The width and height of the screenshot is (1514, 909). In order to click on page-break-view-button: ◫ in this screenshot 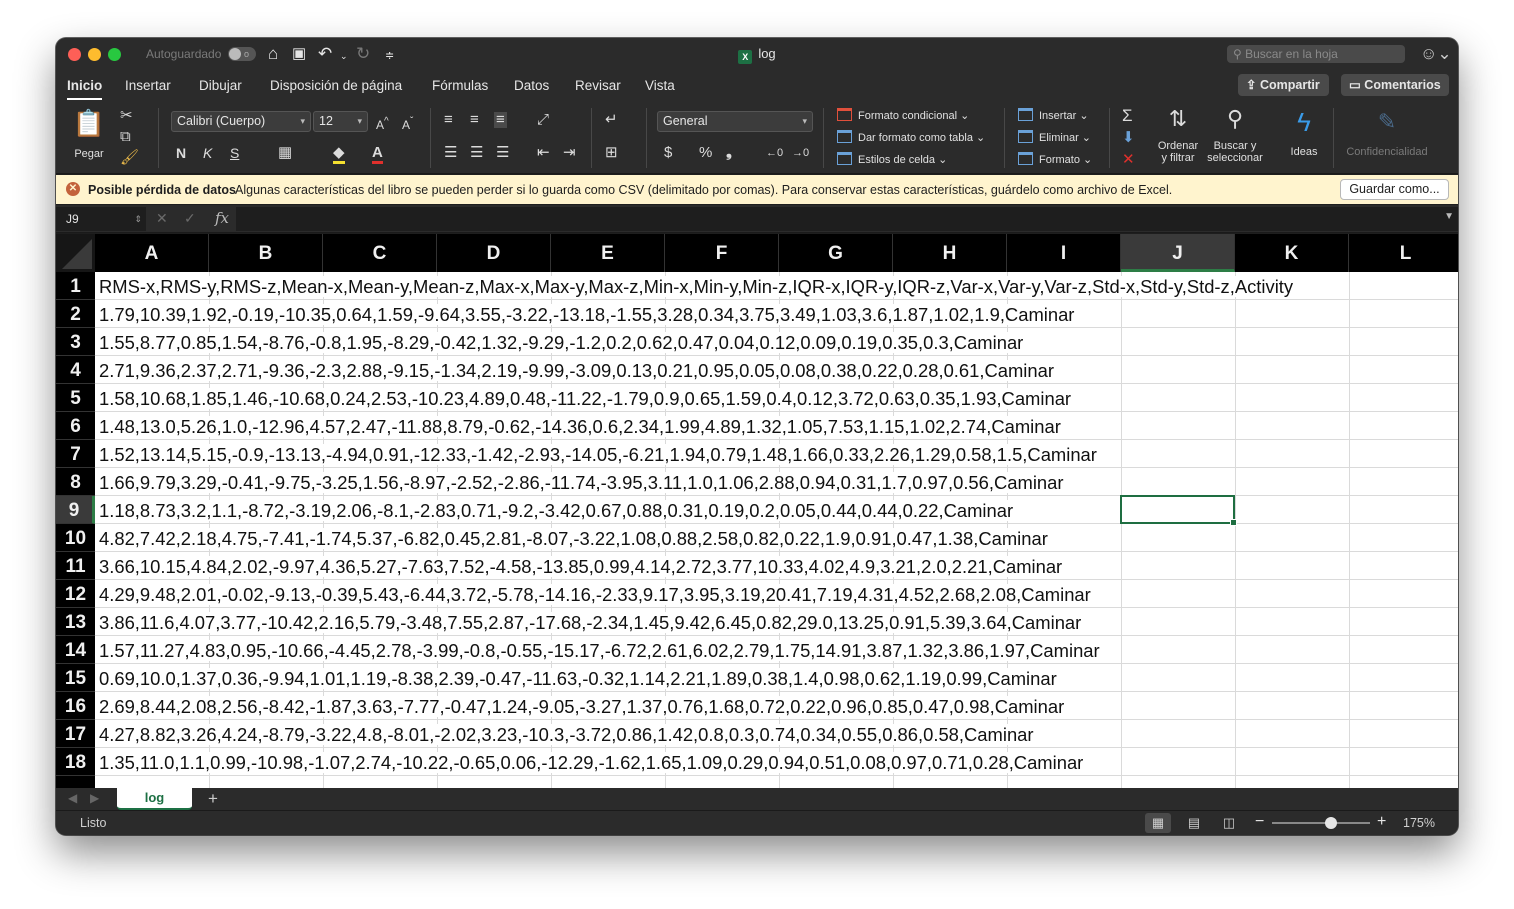, I will do `click(1229, 823)`.